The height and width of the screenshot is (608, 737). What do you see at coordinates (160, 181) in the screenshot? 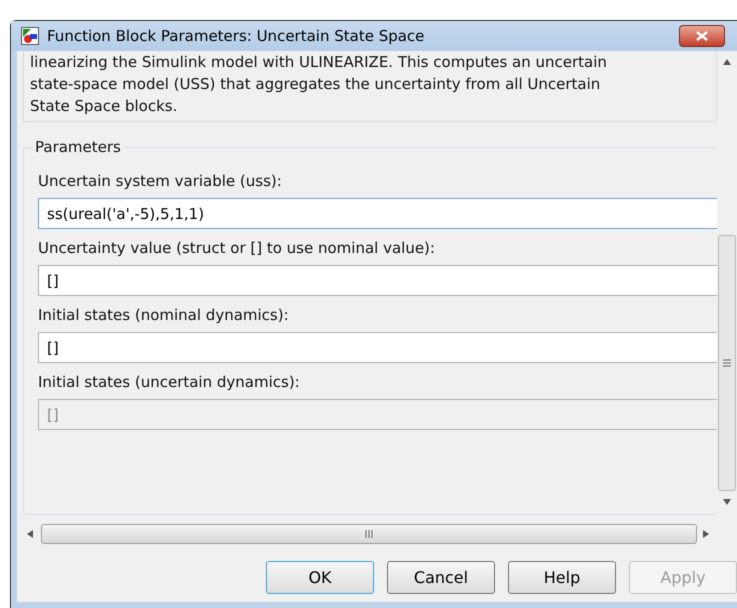
I see `field-label: Uncertain system variable (uss):` at bounding box center [160, 181].